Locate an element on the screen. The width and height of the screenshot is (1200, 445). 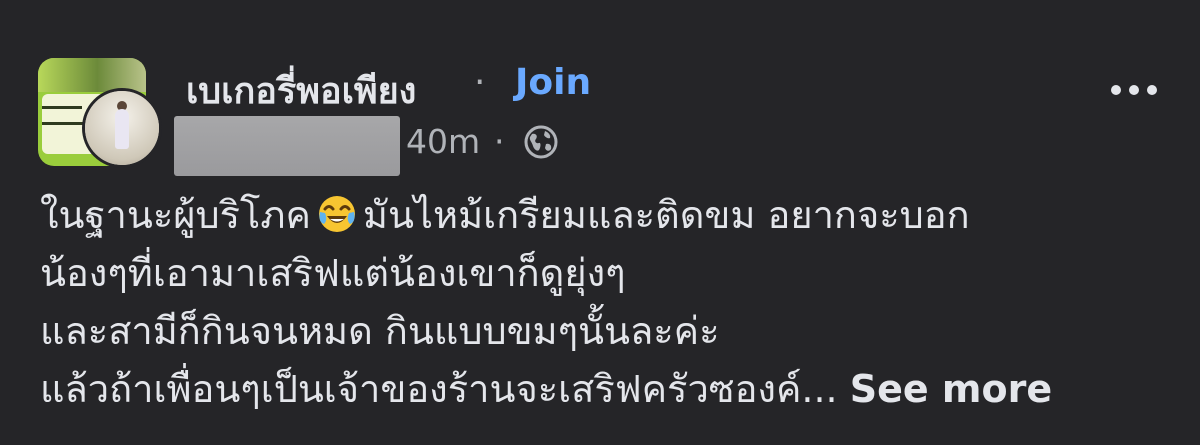
group-avatar-photo is located at coordinates (92, 75).